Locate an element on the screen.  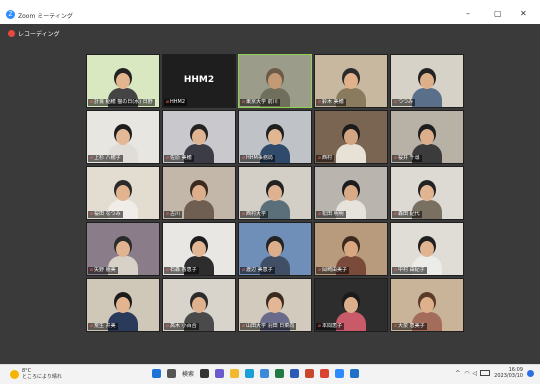
participant-tile: ⌀渡辺 美恵子 is located at coordinates (275, 249).